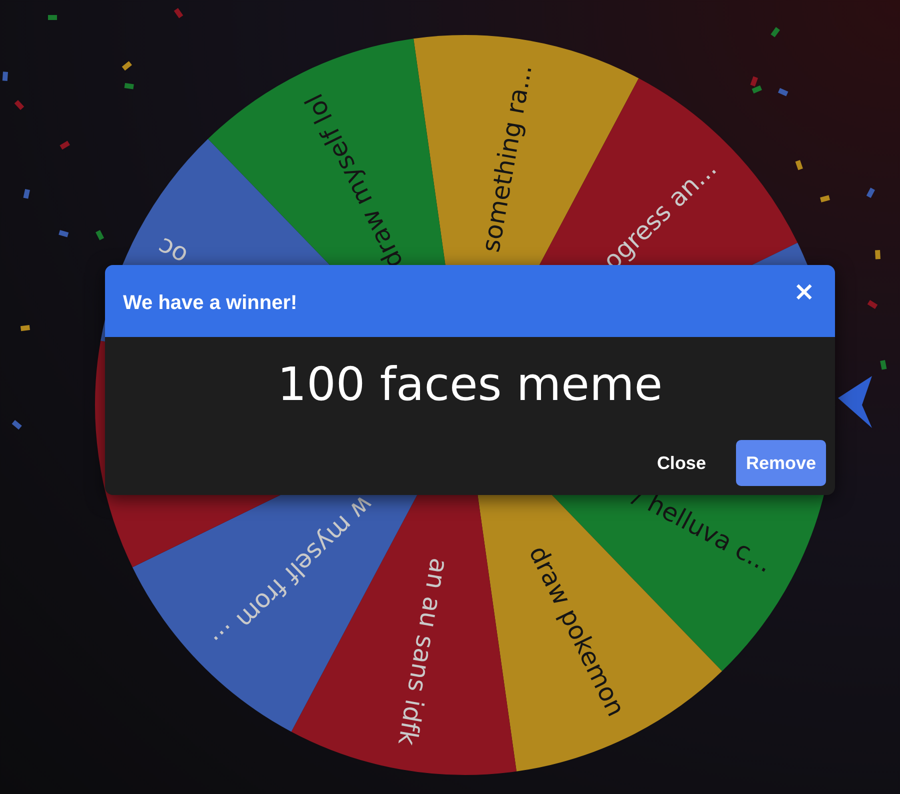 The width and height of the screenshot is (900, 794). I want to click on segment-label: oc, so click(172, 251).